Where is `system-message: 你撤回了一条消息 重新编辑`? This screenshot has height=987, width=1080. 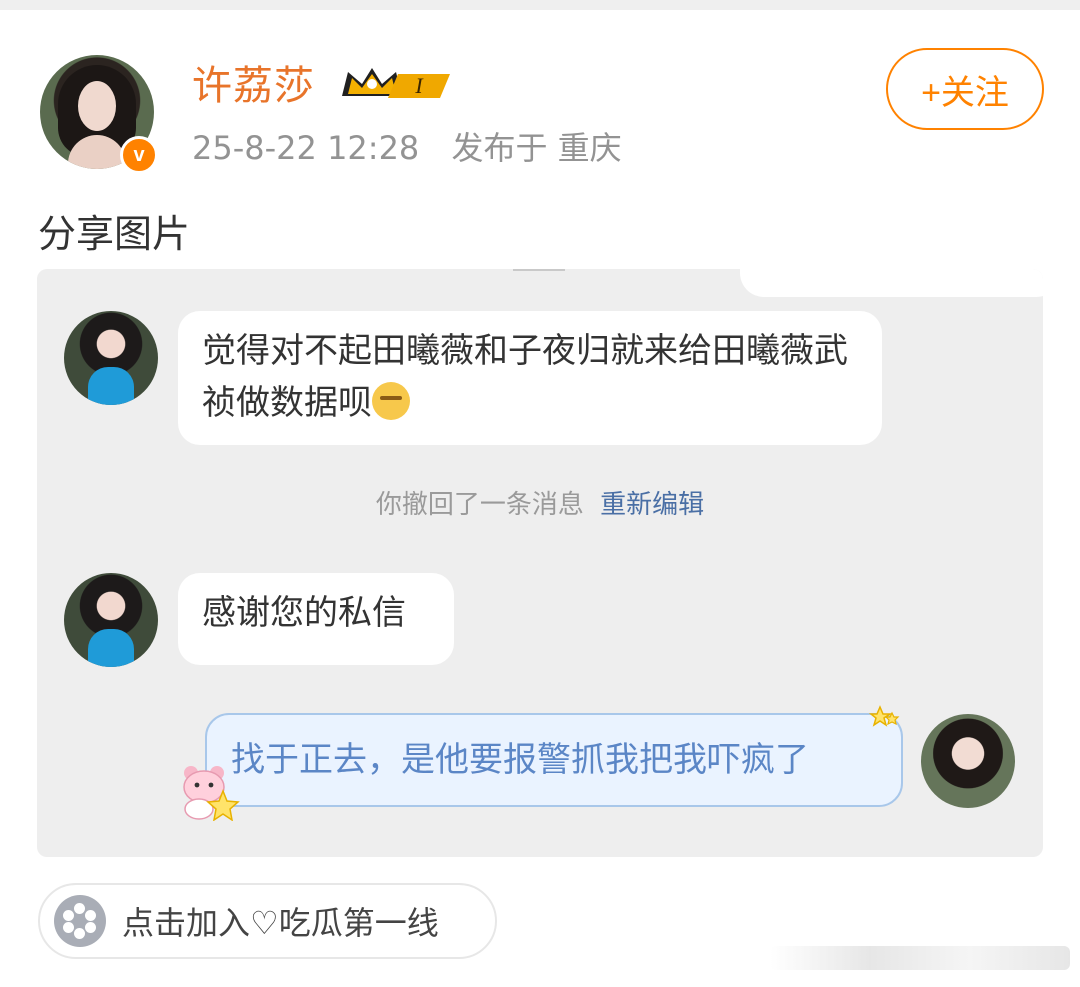
system-message: 你撤回了一条消息 重新编辑 is located at coordinates (540, 505).